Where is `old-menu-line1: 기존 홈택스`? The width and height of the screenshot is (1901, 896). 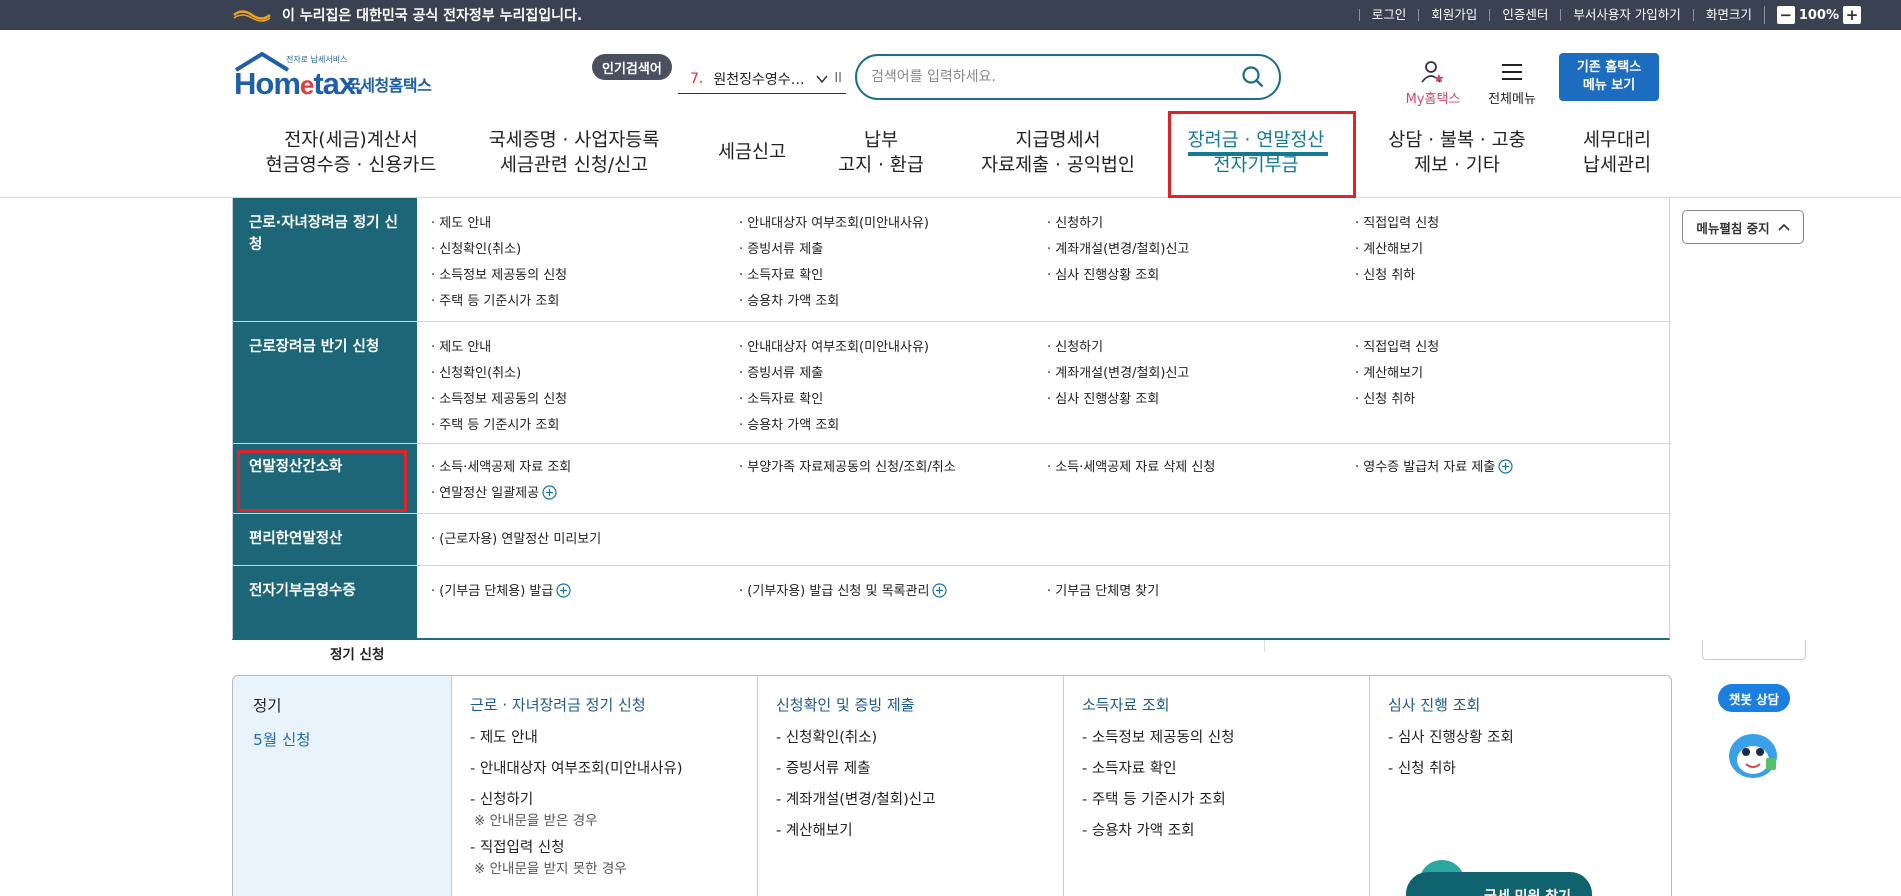
old-menu-line1: 기존 홈택스 is located at coordinates (1609, 67).